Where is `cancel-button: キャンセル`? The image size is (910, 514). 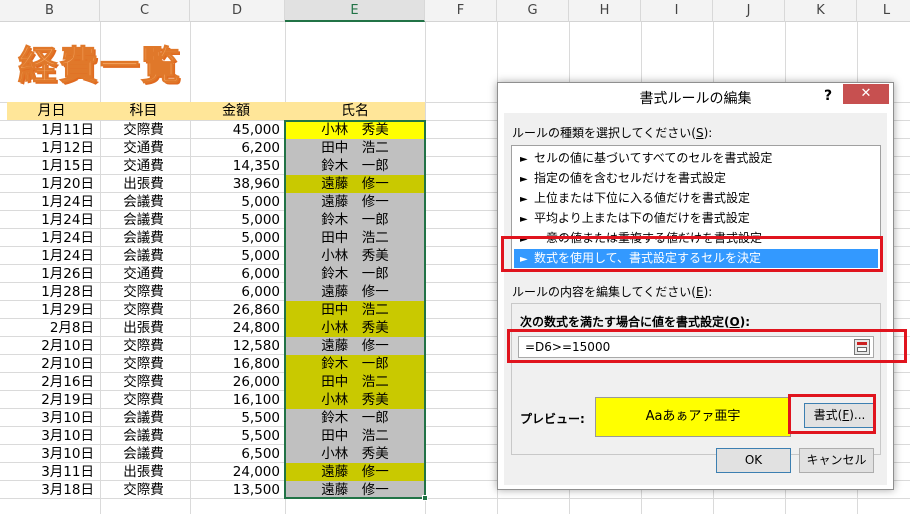
cancel-button: キャンセル is located at coordinates (836, 460).